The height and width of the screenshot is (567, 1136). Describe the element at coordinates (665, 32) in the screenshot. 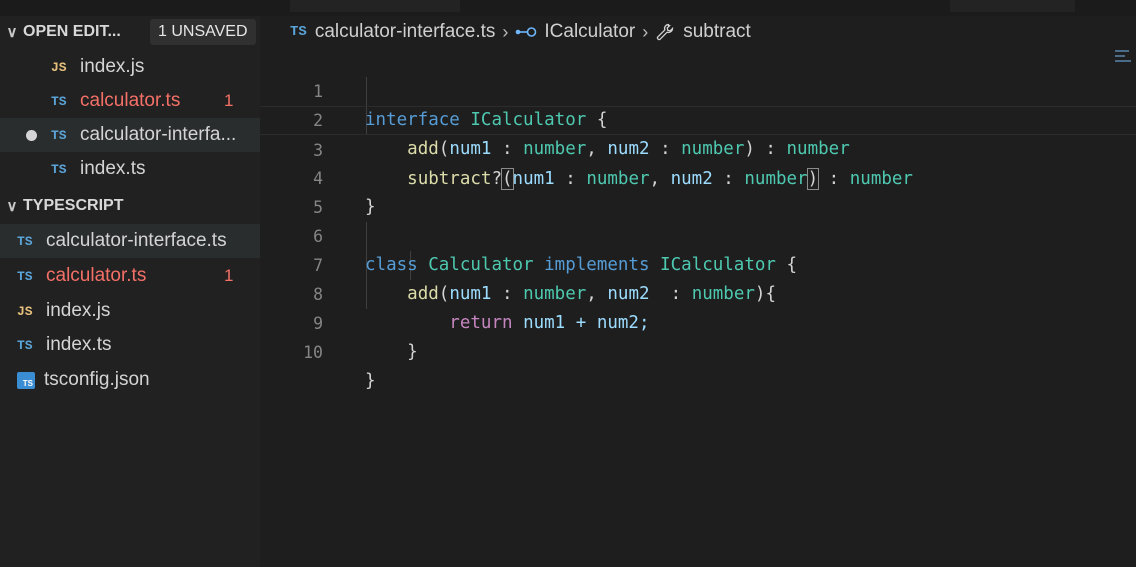

I see `wrench-icon` at that location.